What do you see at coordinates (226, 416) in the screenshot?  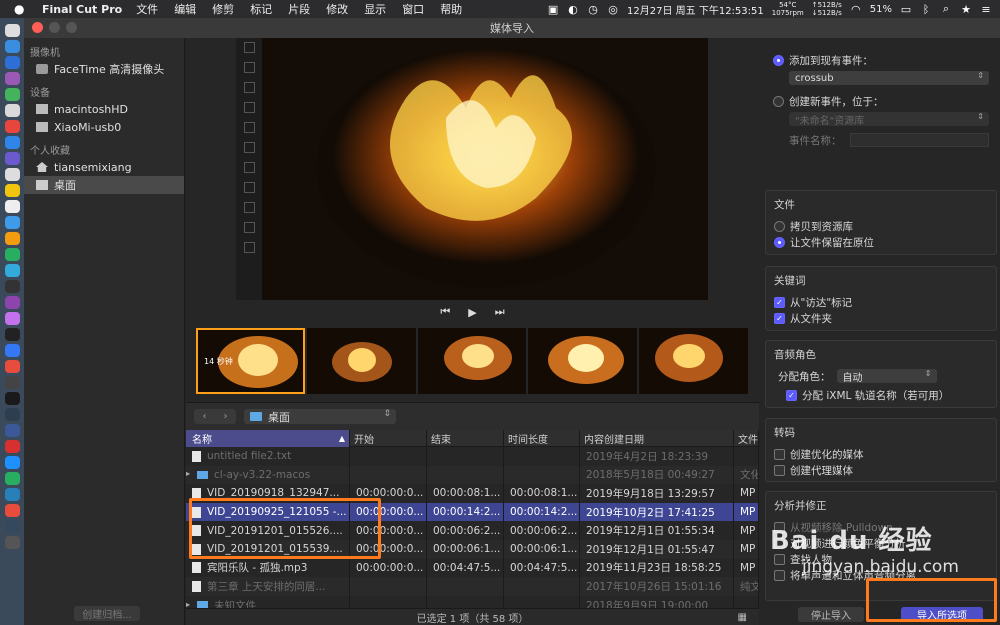 I see `forward-icon: ›` at bounding box center [226, 416].